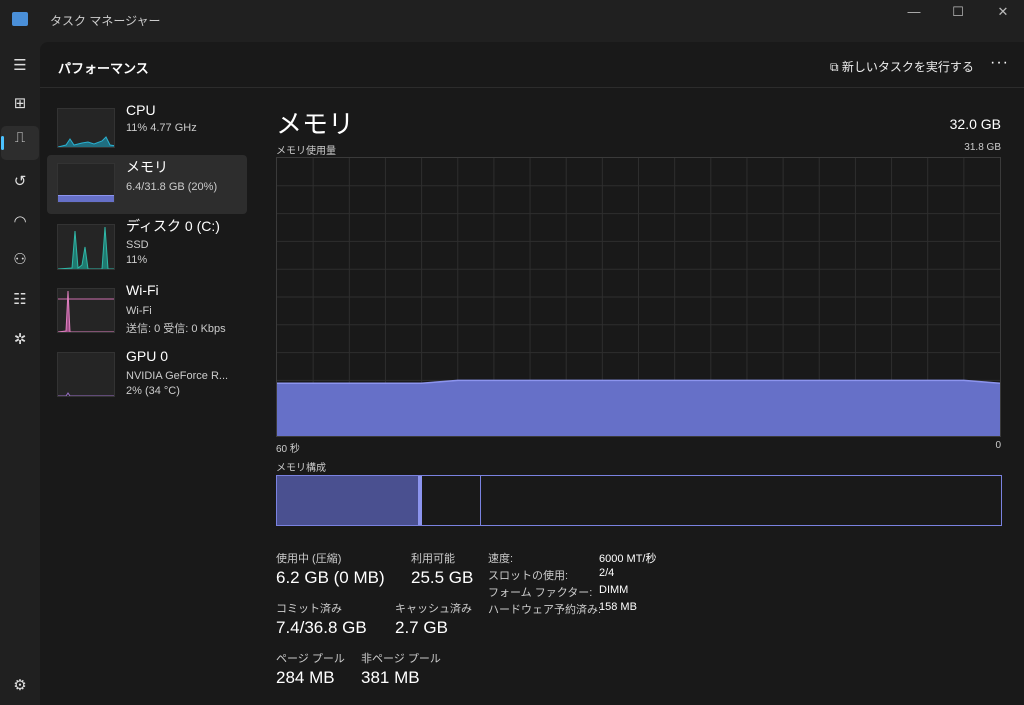 The height and width of the screenshot is (705, 1024). Describe the element at coordinates (975, 124) in the screenshot. I see `memory-total: 32.0 GB` at that location.